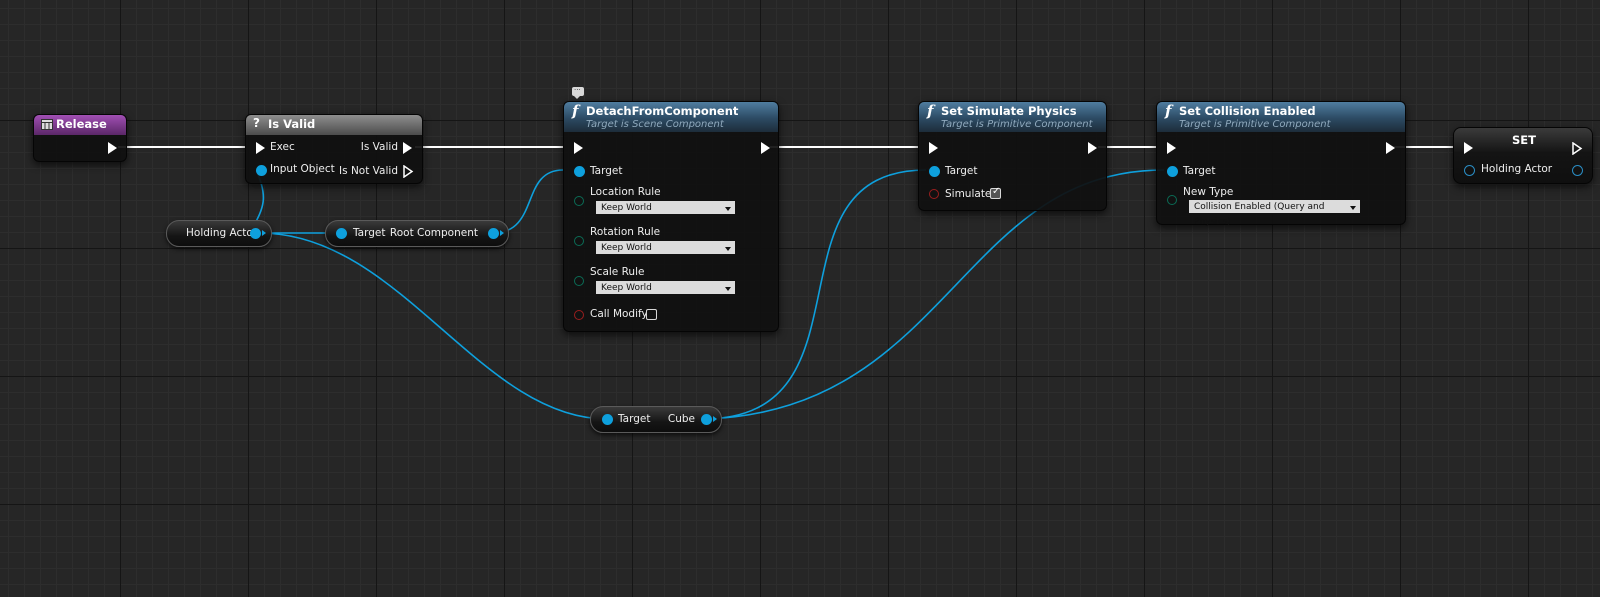 The image size is (1600, 597). Describe the element at coordinates (112, 148) in the screenshot. I see `release-exec-out-pin` at that location.